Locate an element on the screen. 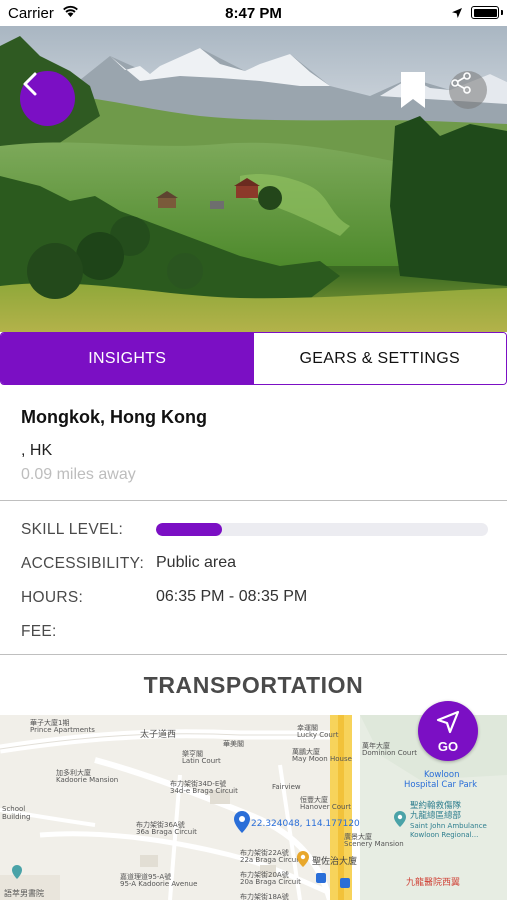  hours-label: HOURS: is located at coordinates (52, 597).